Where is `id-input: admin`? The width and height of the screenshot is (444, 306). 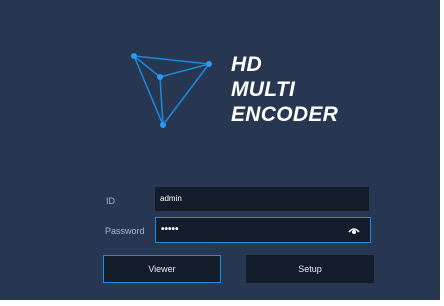
id-input: admin is located at coordinates (262, 199).